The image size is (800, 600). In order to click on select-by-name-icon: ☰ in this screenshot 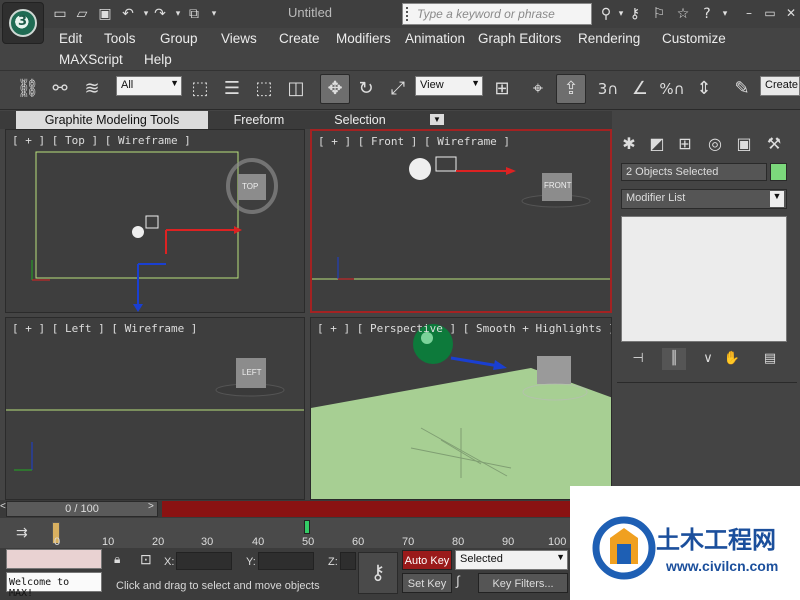, I will do `click(232, 89)`.